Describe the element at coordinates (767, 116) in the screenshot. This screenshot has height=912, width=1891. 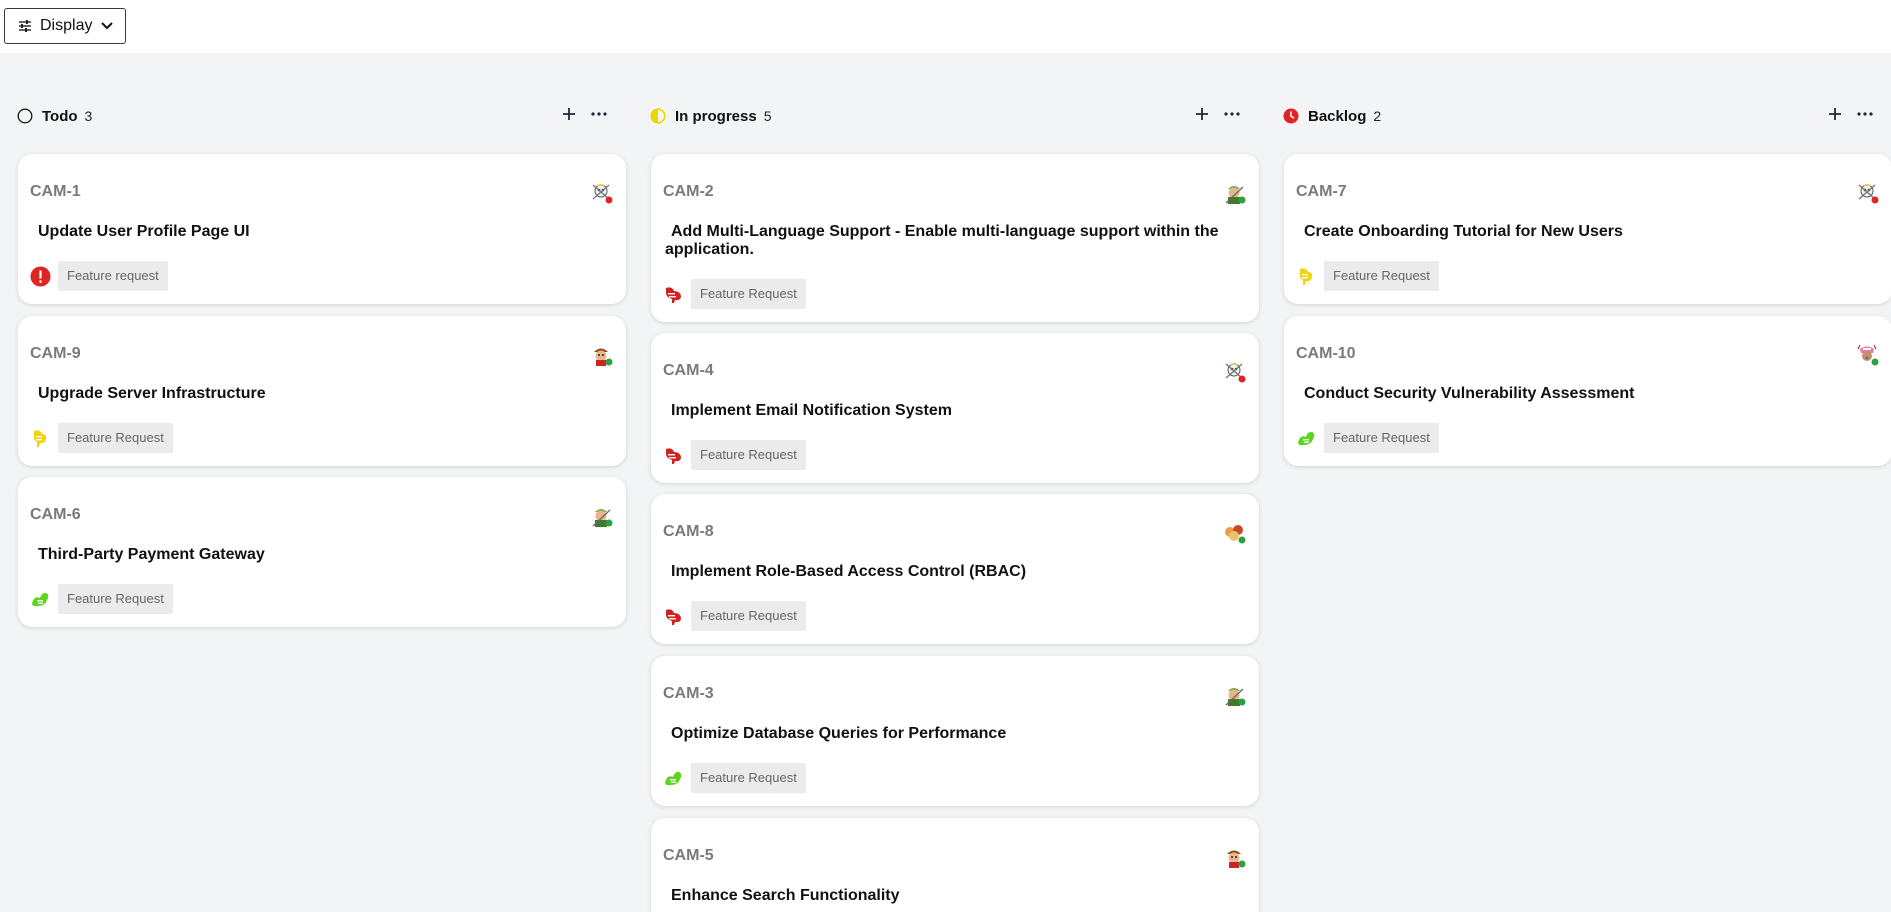
I see `column-count: 5` at that location.